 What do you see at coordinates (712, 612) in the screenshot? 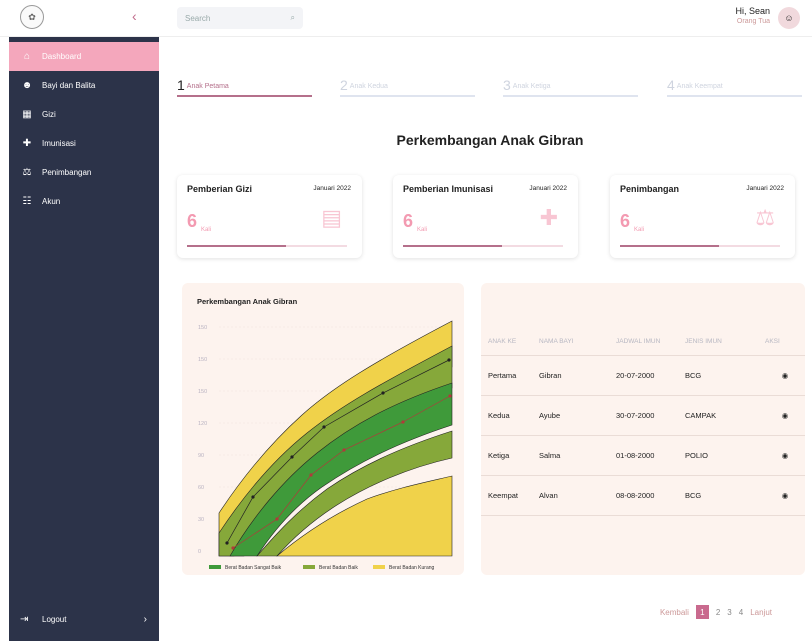
I see `pagination: Kembali 1 2 3 4 Lanjut` at bounding box center [712, 612].